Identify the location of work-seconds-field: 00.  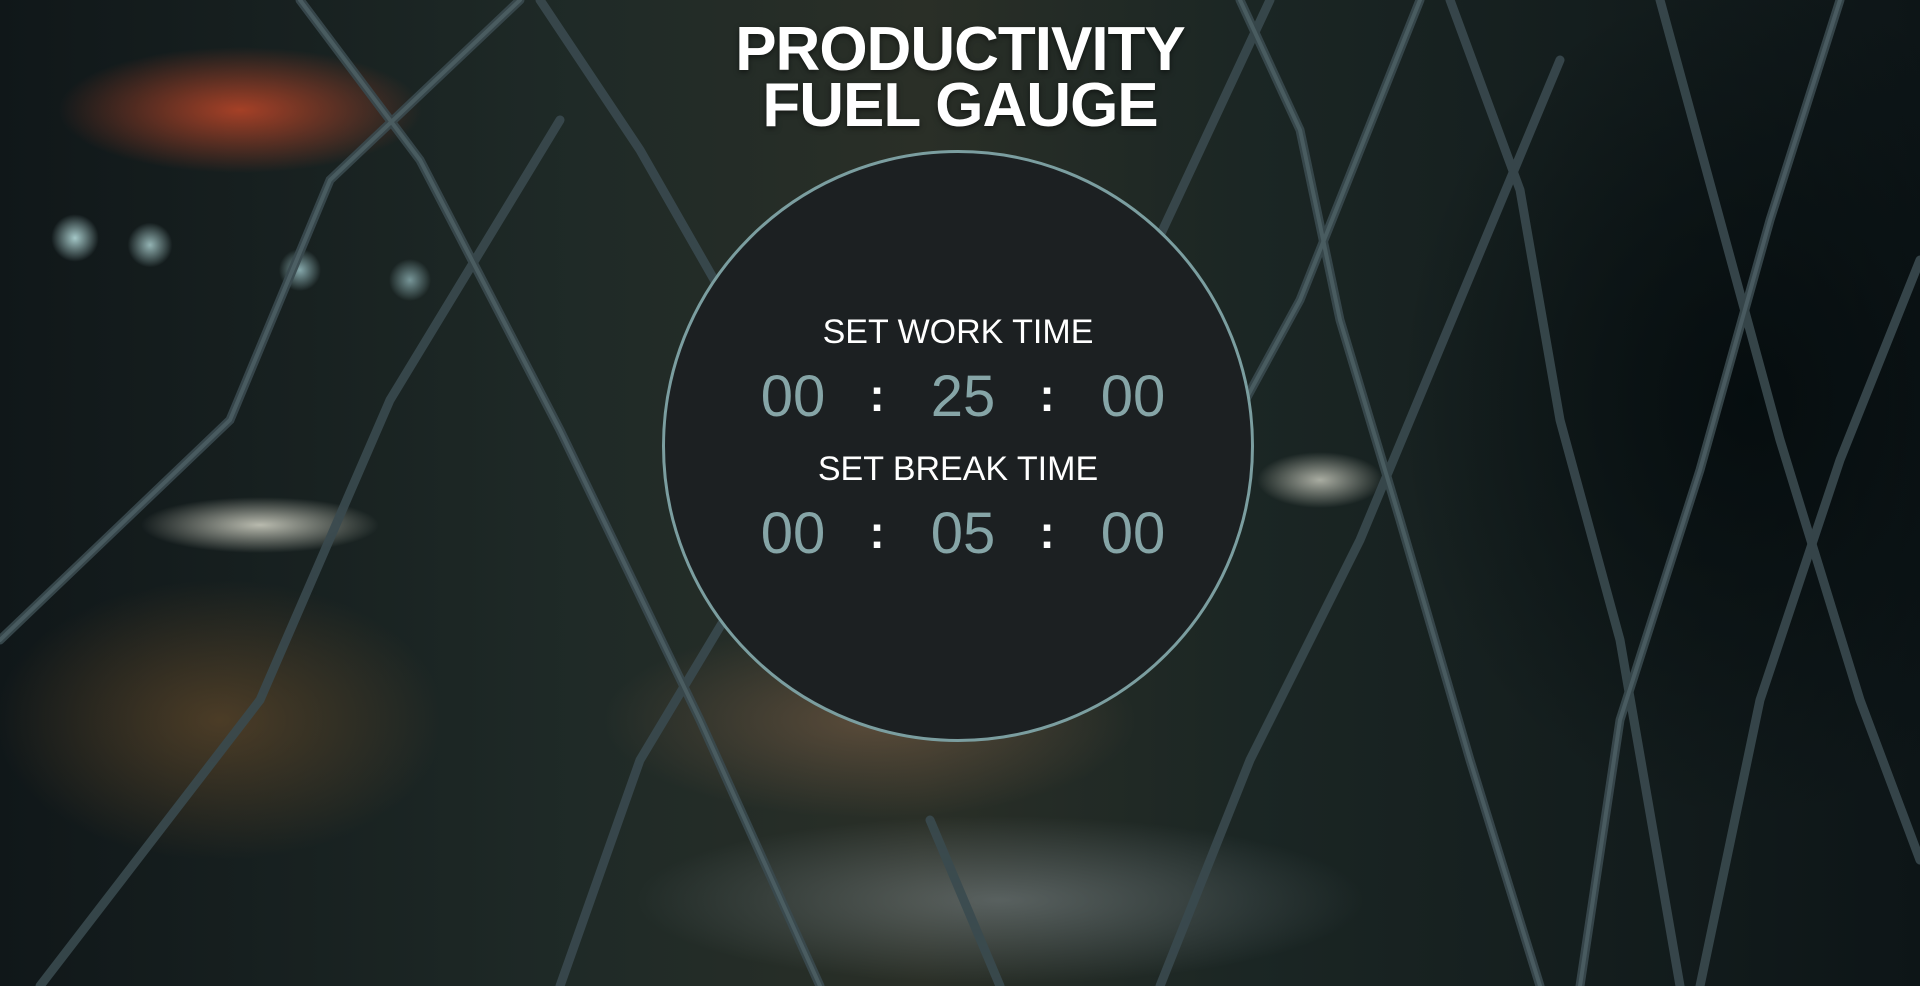
(1133, 397).